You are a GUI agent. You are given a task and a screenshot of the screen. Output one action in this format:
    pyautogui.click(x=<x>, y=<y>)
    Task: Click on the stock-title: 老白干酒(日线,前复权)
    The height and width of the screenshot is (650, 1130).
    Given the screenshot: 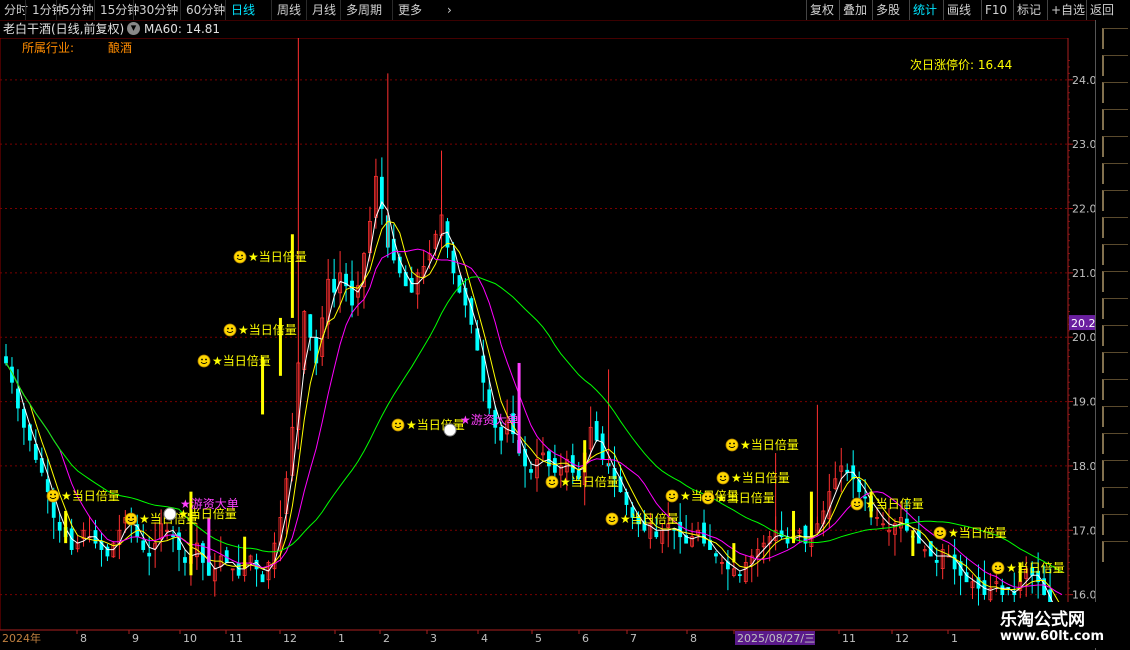 What is the action you would take?
    pyautogui.click(x=64, y=29)
    